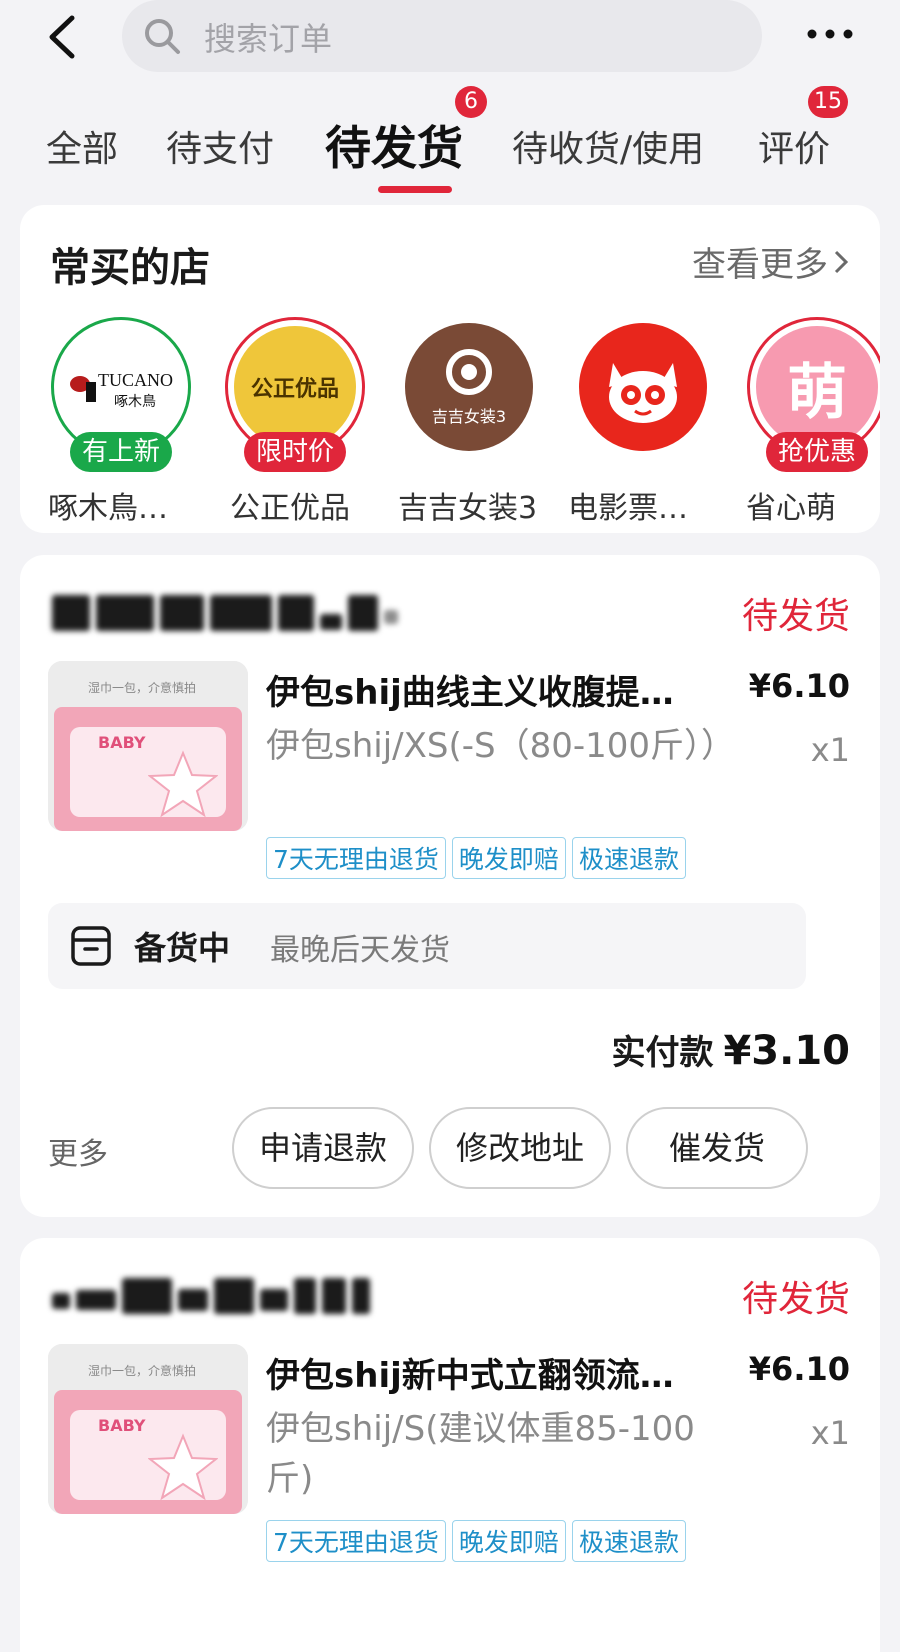 The height and width of the screenshot is (1652, 900). What do you see at coordinates (394, 145) in the screenshot?
I see `tab-pending-shipment: 待发货` at bounding box center [394, 145].